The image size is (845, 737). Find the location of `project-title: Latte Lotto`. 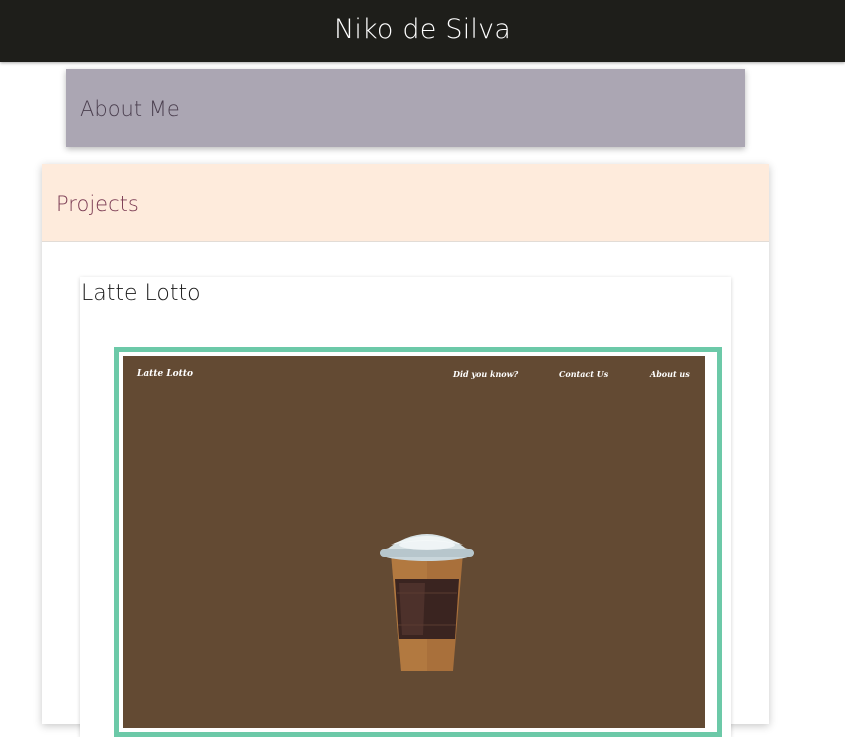

project-title: Latte Lotto is located at coordinates (141, 293).